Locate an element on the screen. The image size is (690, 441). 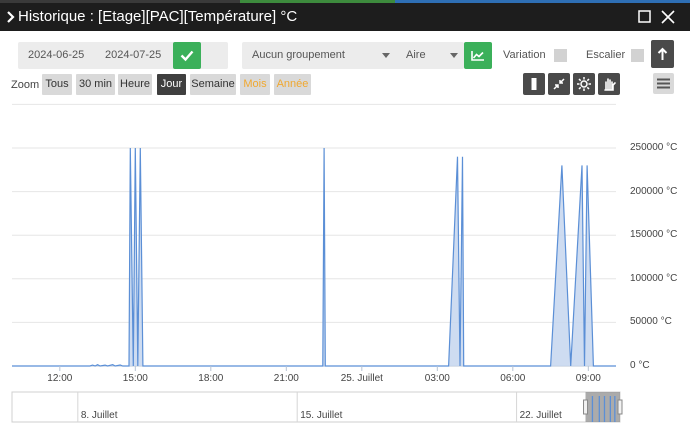
bar-tool-button is located at coordinates (534, 84).